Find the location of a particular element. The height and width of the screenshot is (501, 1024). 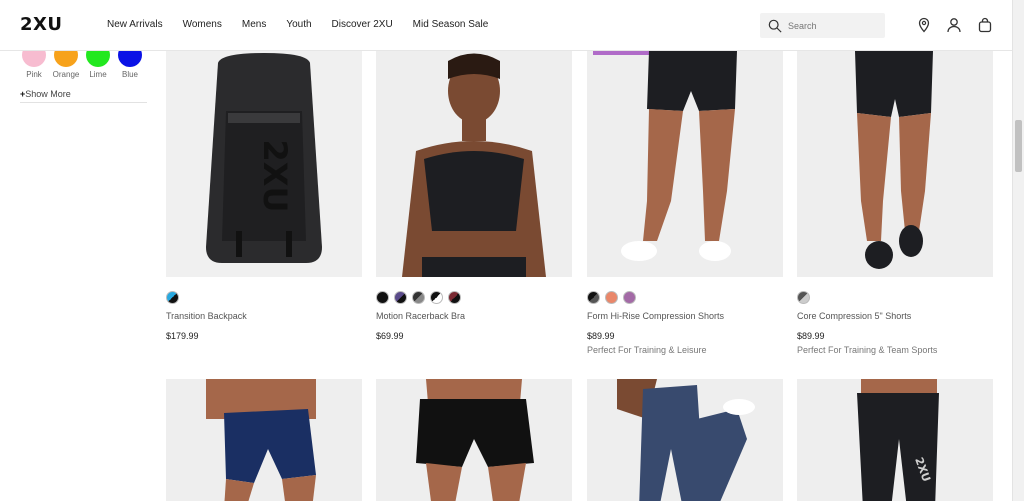

tights-model-image is located at coordinates (685, 440).